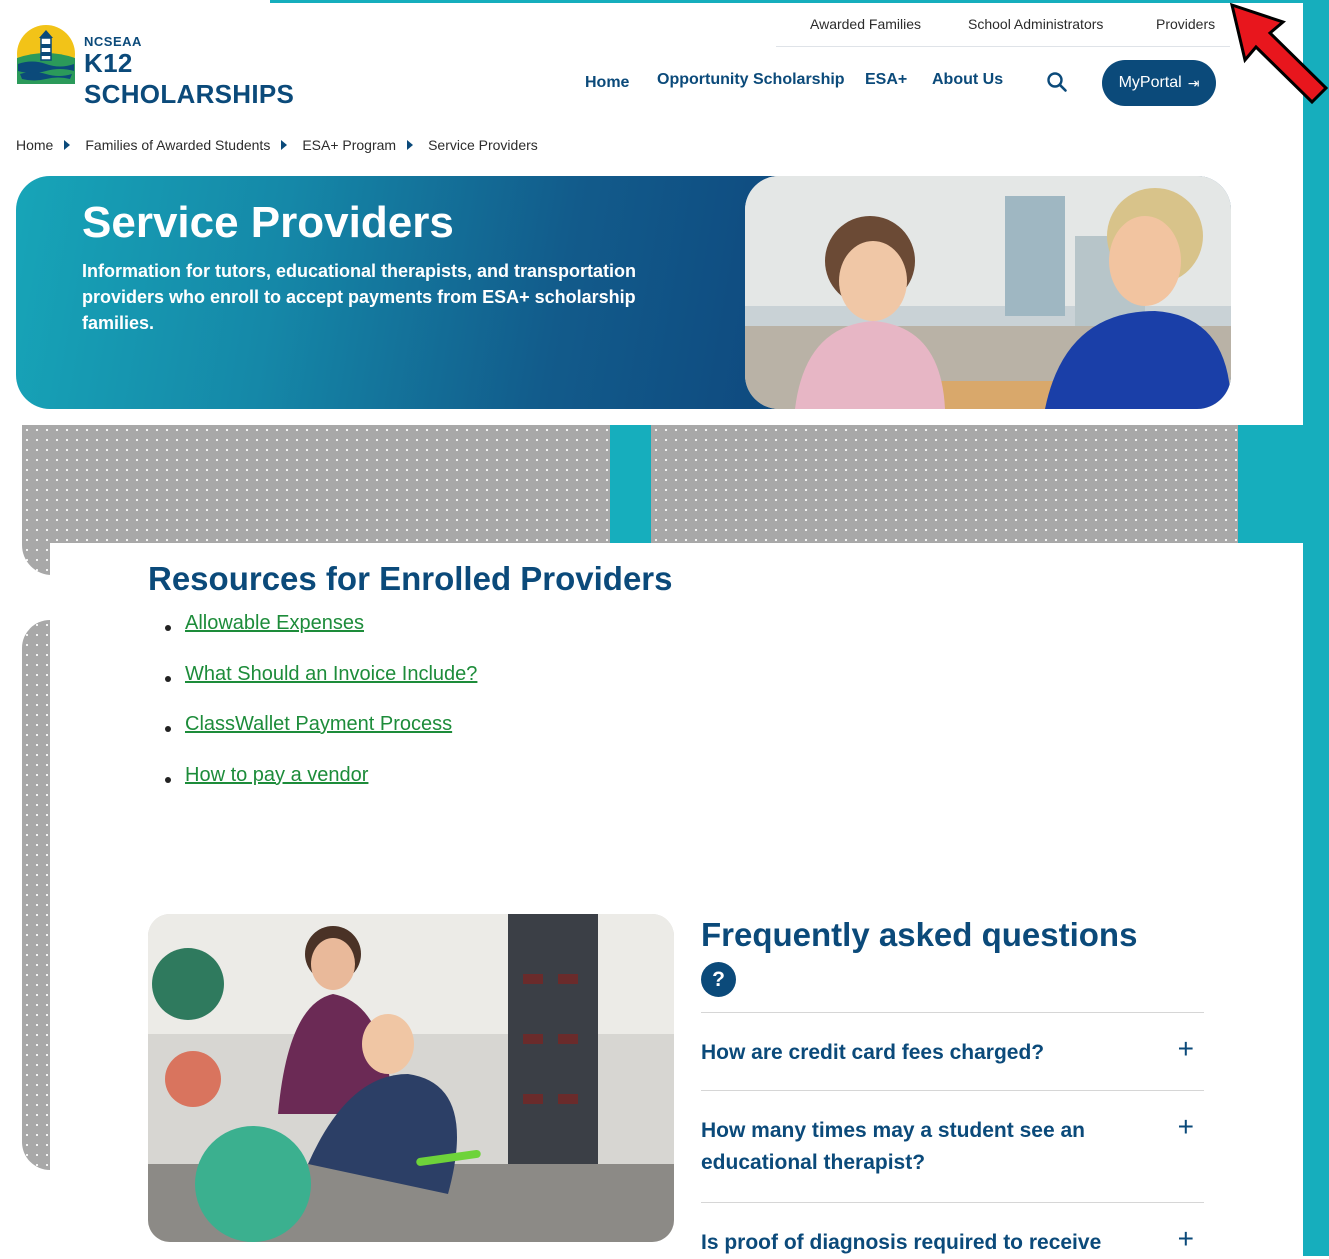 The height and width of the screenshot is (1259, 1329). I want to click on page-title: Service Providers, so click(268, 222).